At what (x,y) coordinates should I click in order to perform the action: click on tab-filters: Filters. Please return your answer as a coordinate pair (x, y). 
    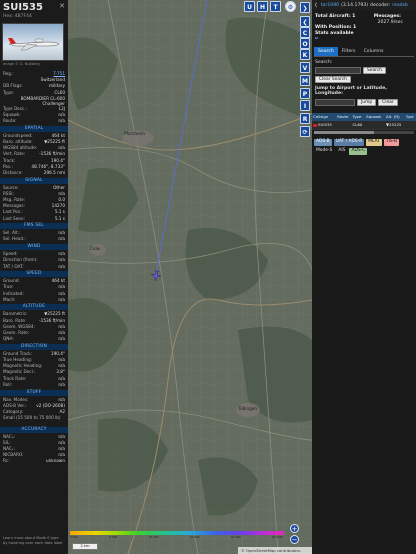
    Looking at the image, I should click on (349, 51).